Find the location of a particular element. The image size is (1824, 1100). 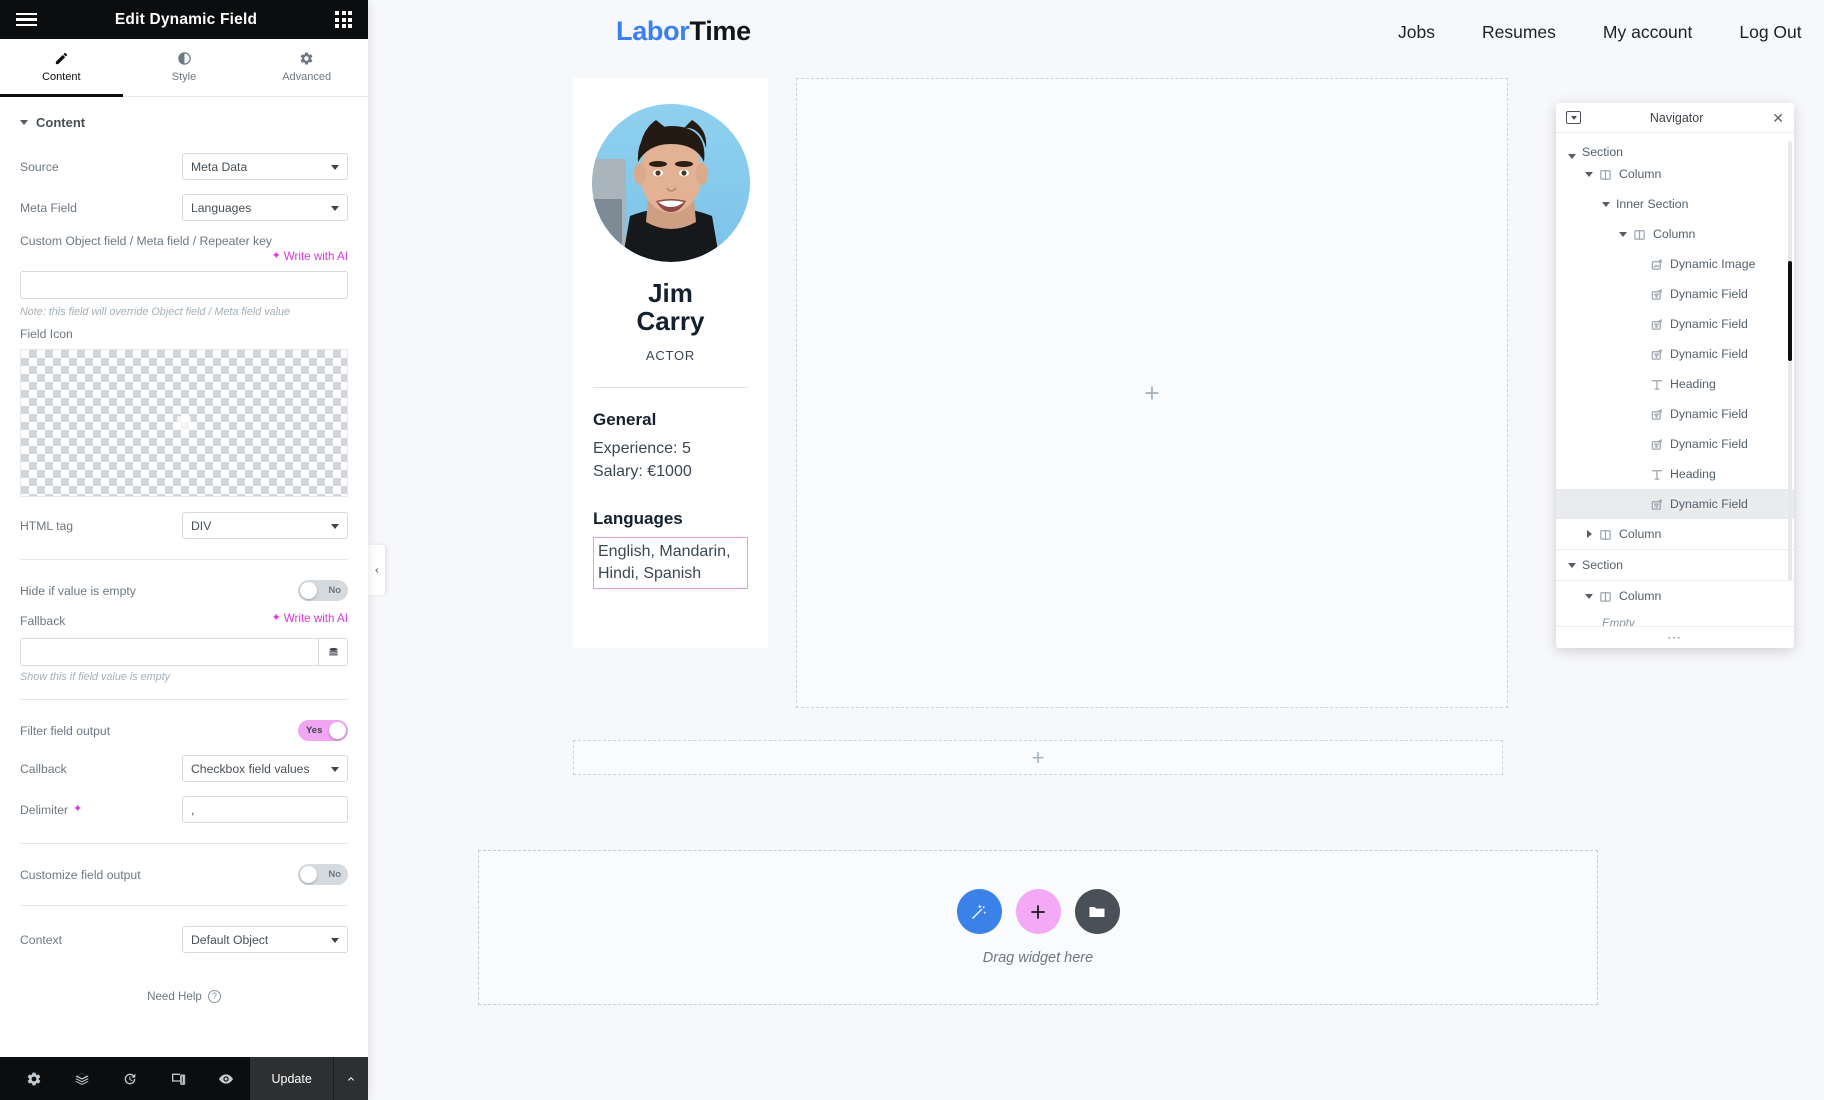

customize-field-output-toggle: No is located at coordinates (323, 874).